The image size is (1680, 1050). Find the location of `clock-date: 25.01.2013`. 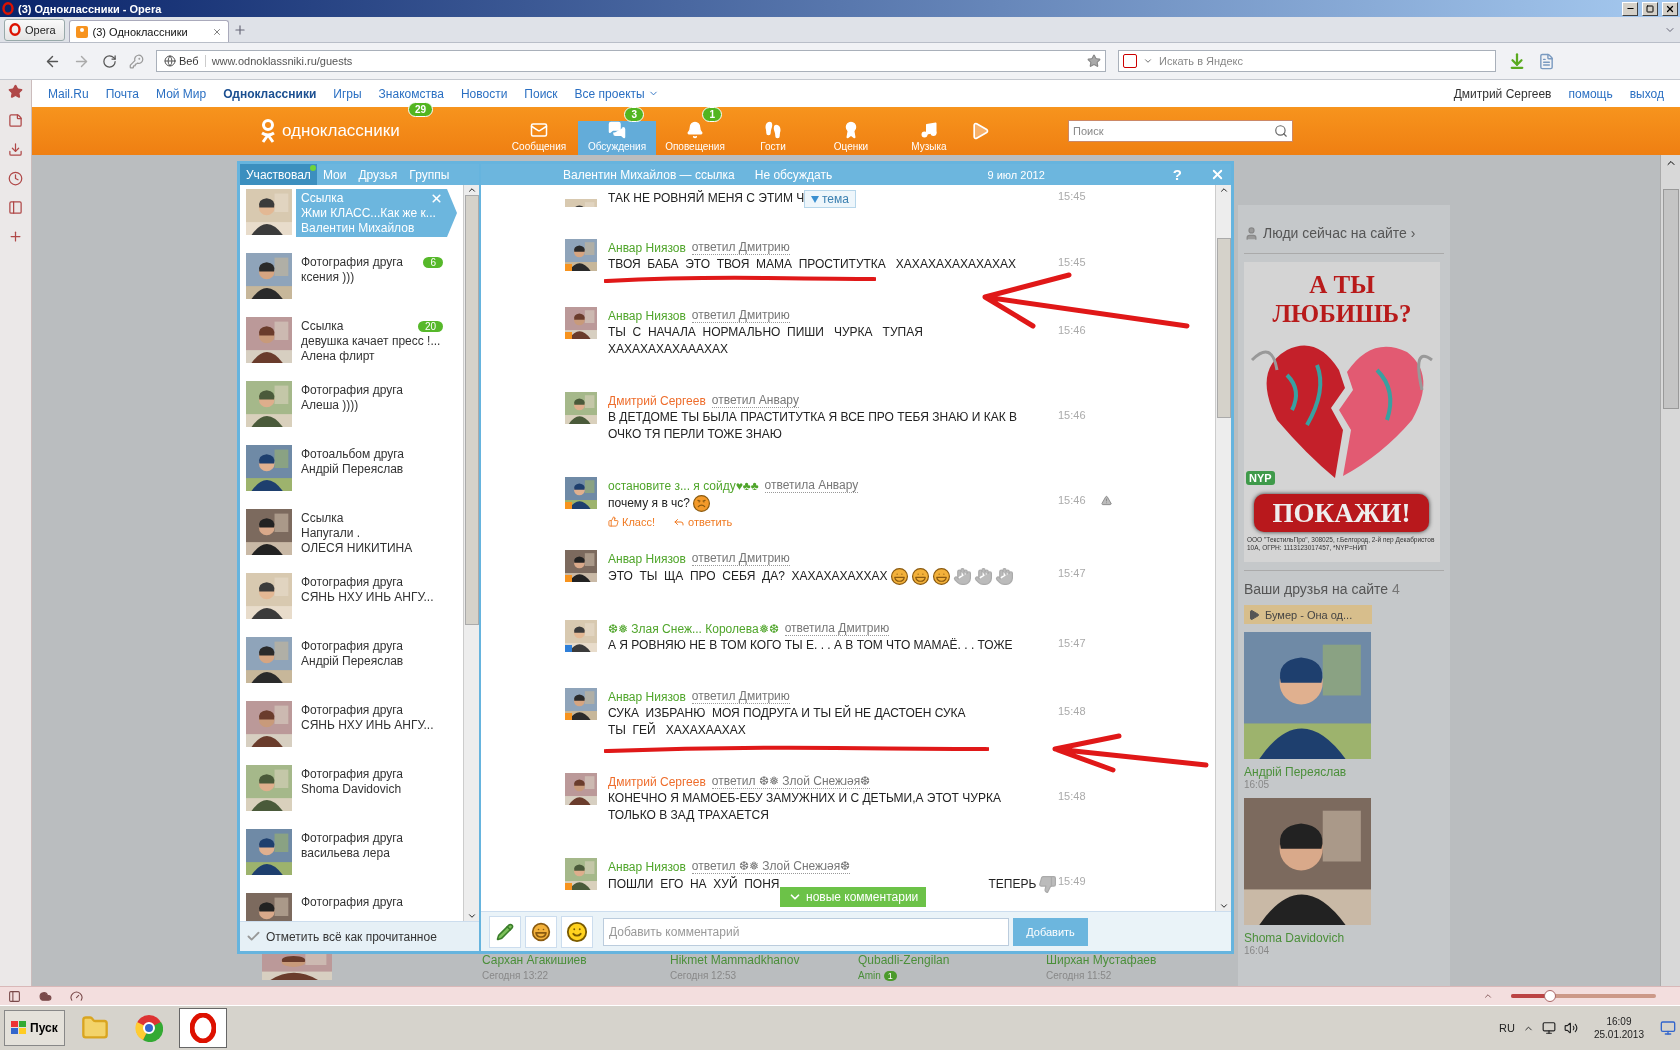

clock-date: 25.01.2013 is located at coordinates (1618, 1034).